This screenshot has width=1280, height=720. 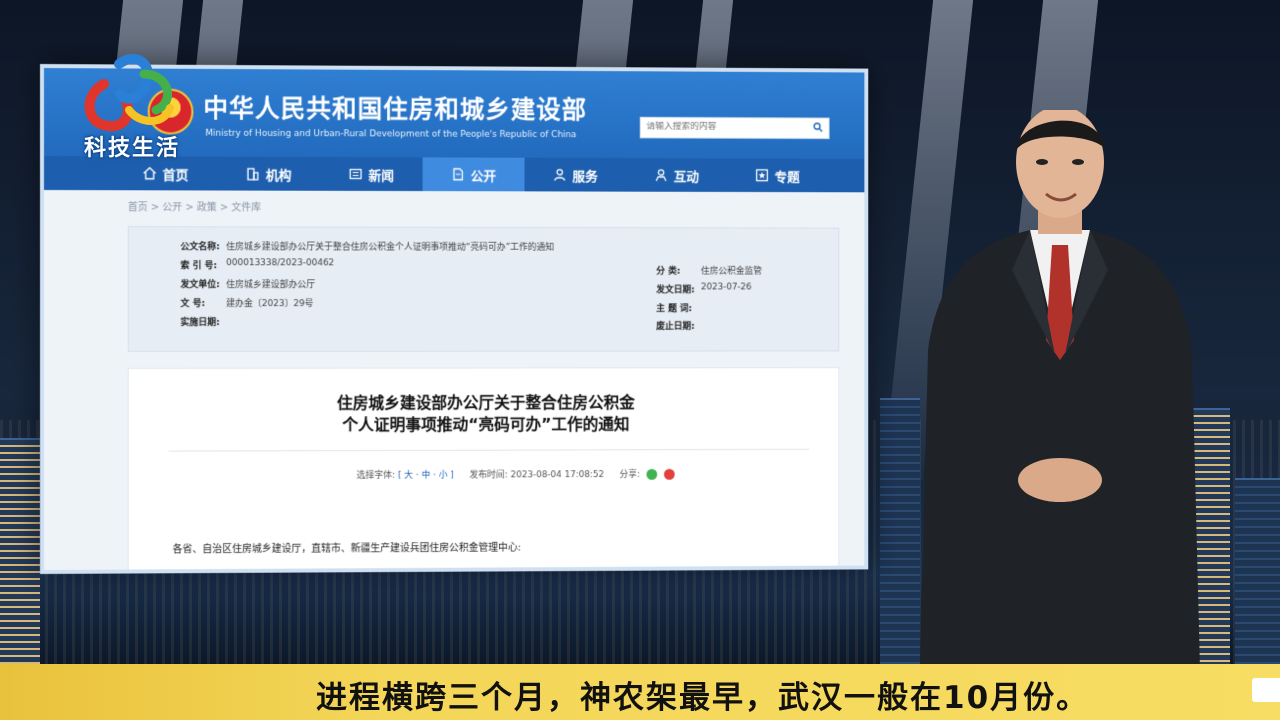 What do you see at coordinates (484, 414) in the screenshot?
I see `article-title: 住房城乡建设部办公厅关于整合住房公积金 个人证明事项推动“亮码可办”工作的通知` at bounding box center [484, 414].